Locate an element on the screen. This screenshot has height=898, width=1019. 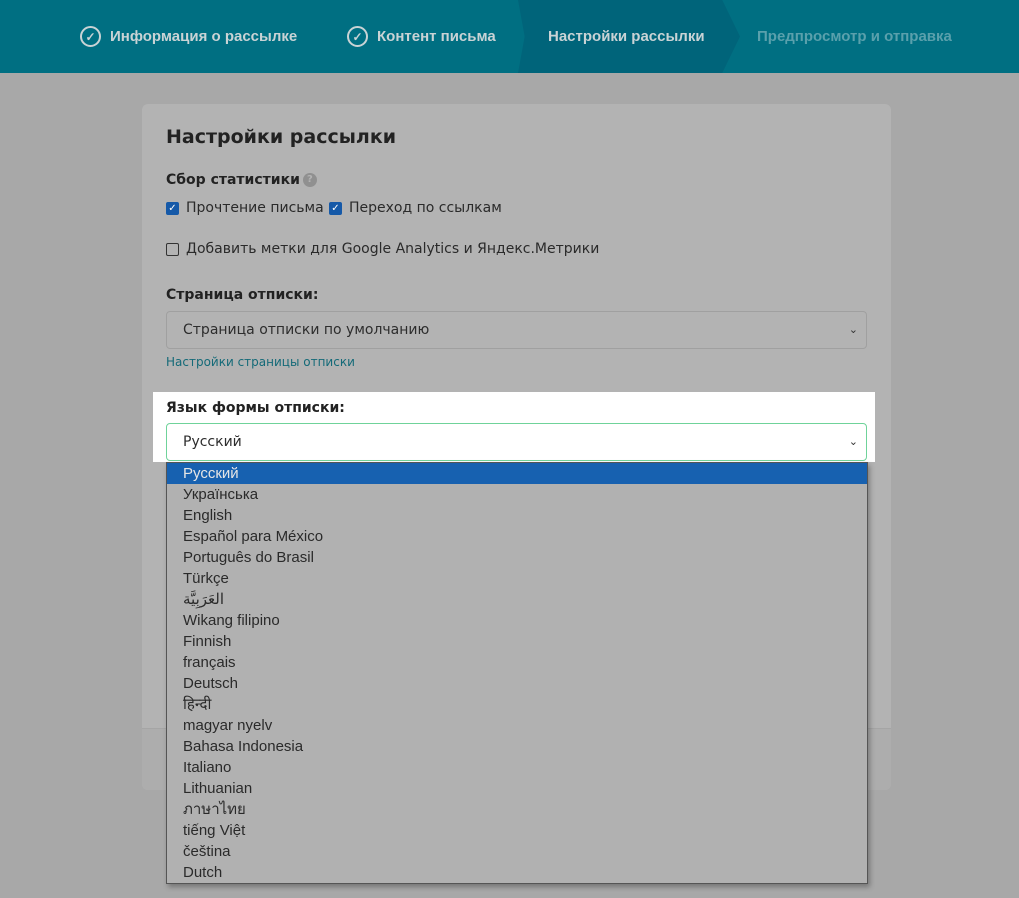
step-label: Настройки рассылки is located at coordinates (626, 36).